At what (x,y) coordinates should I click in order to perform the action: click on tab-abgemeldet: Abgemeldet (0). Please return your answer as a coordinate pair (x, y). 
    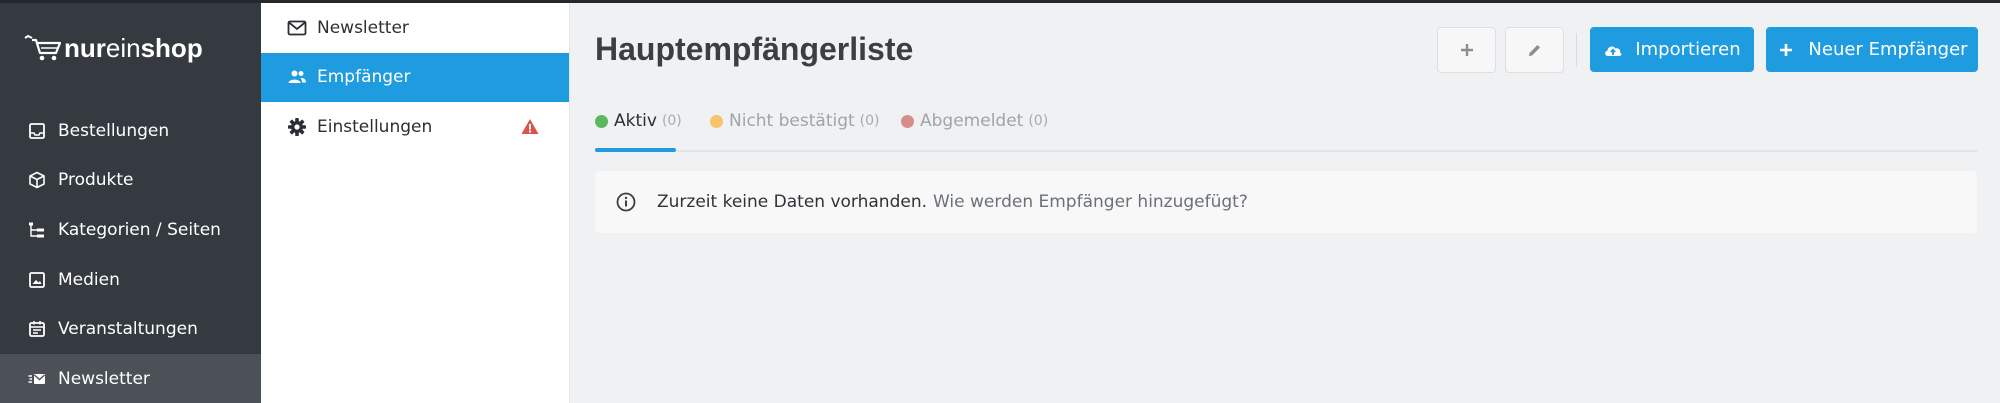
    Looking at the image, I should click on (974, 121).